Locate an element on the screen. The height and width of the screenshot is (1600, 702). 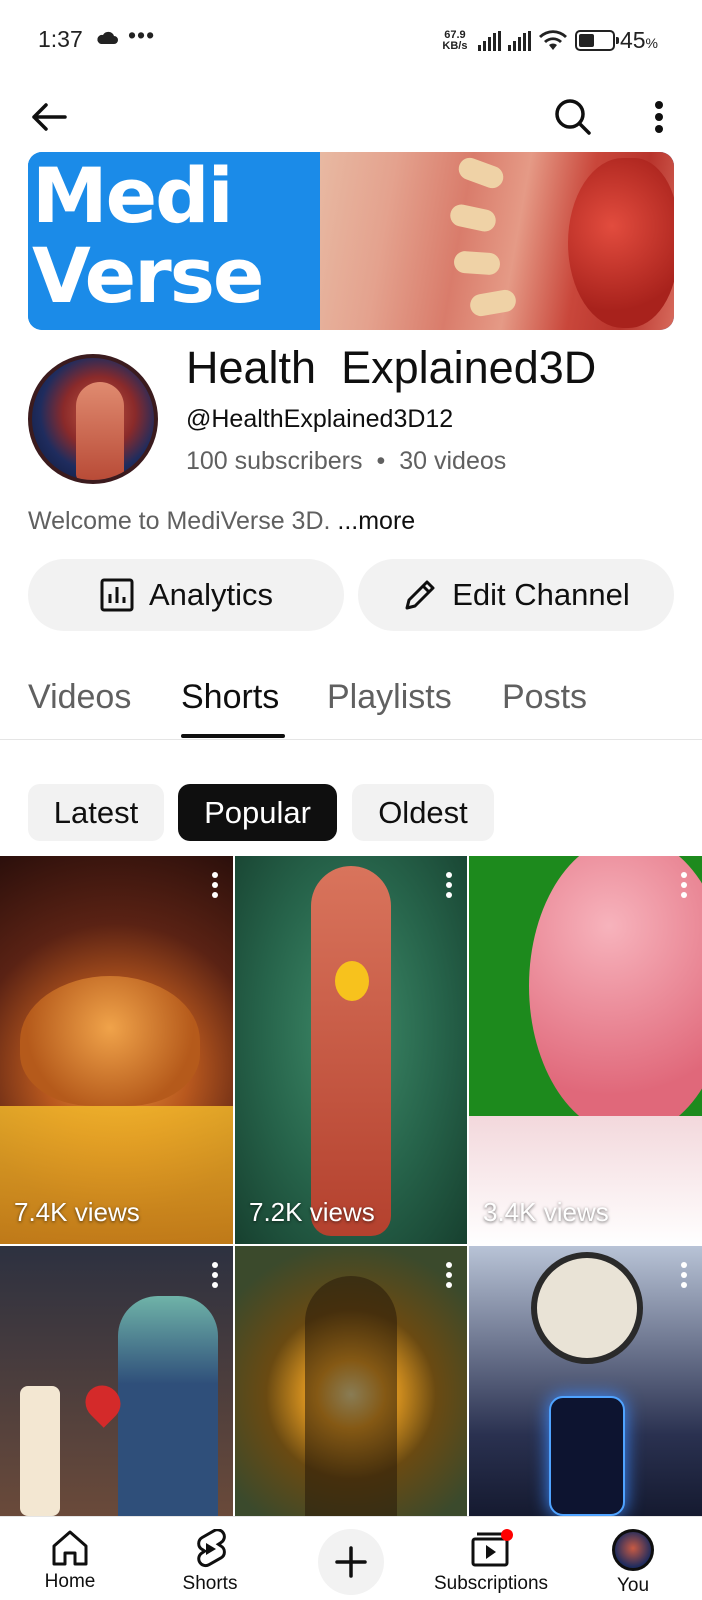
top-app-bar is located at coordinates (351, 115).